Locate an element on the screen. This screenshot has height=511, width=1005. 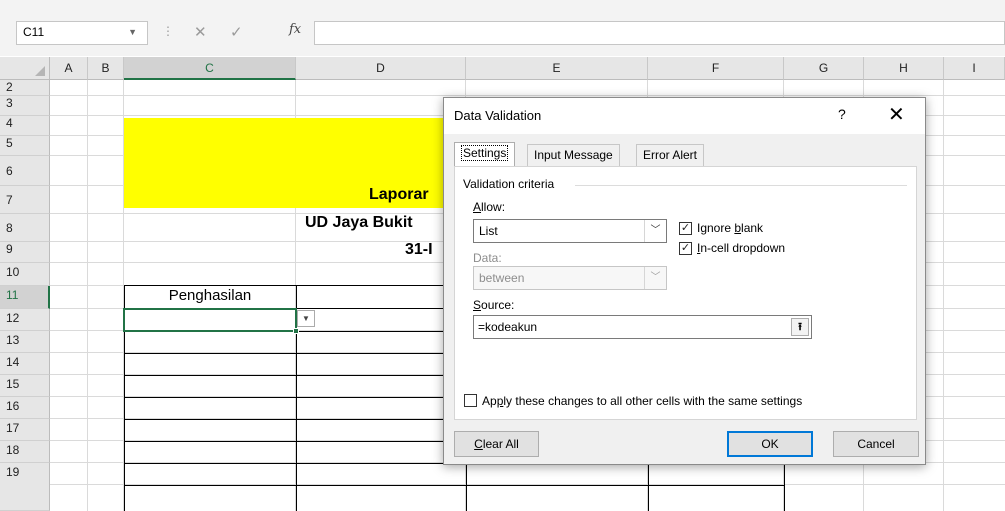
allow-label: Allow: is located at coordinates (489, 207).